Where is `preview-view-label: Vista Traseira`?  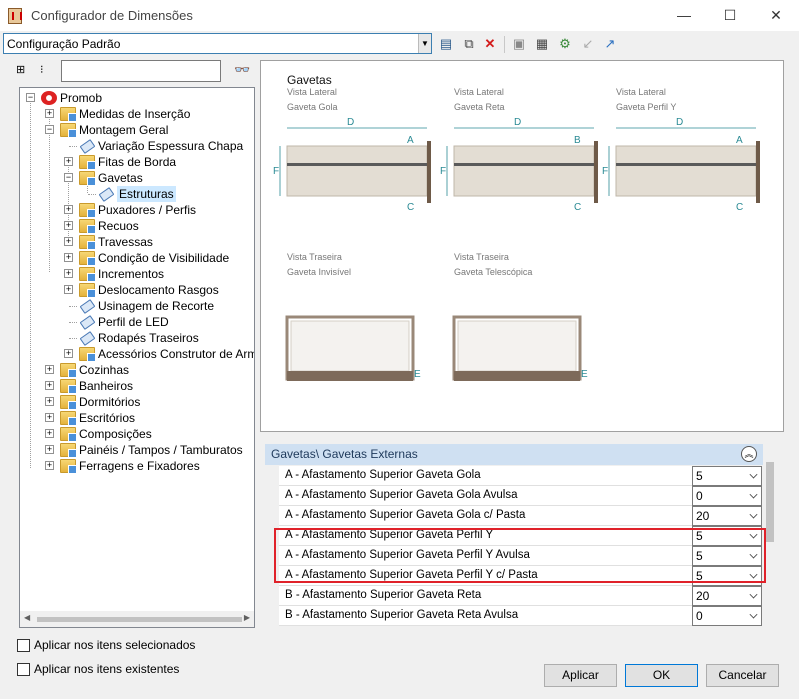
preview-view-label: Vista Traseira is located at coordinates (481, 257).